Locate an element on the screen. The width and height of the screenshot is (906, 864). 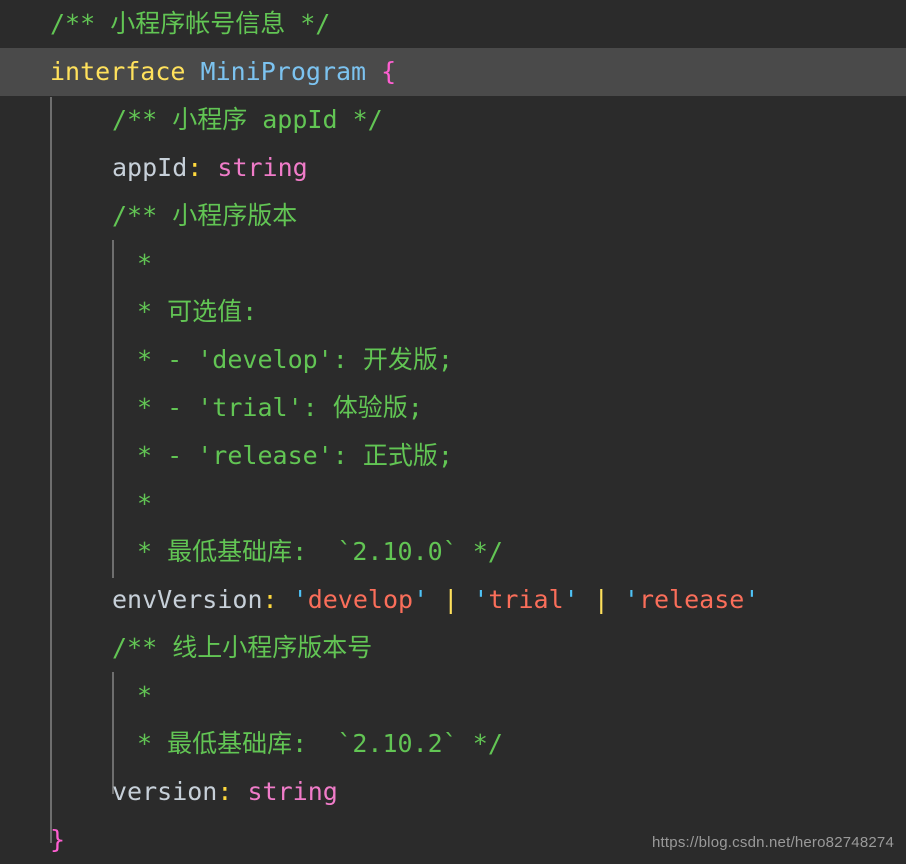
comment-token: /** 小程序帐号信息 */ is located at coordinates (190, 23).